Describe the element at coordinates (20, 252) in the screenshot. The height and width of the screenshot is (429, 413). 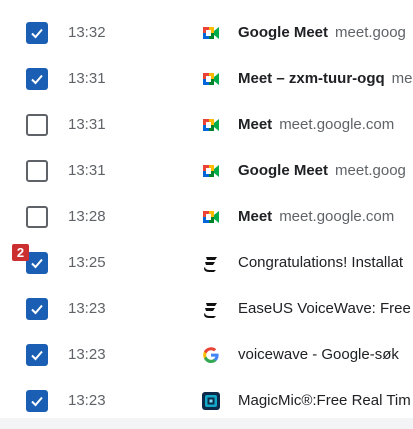
I see `annotation-badge: 2` at that location.